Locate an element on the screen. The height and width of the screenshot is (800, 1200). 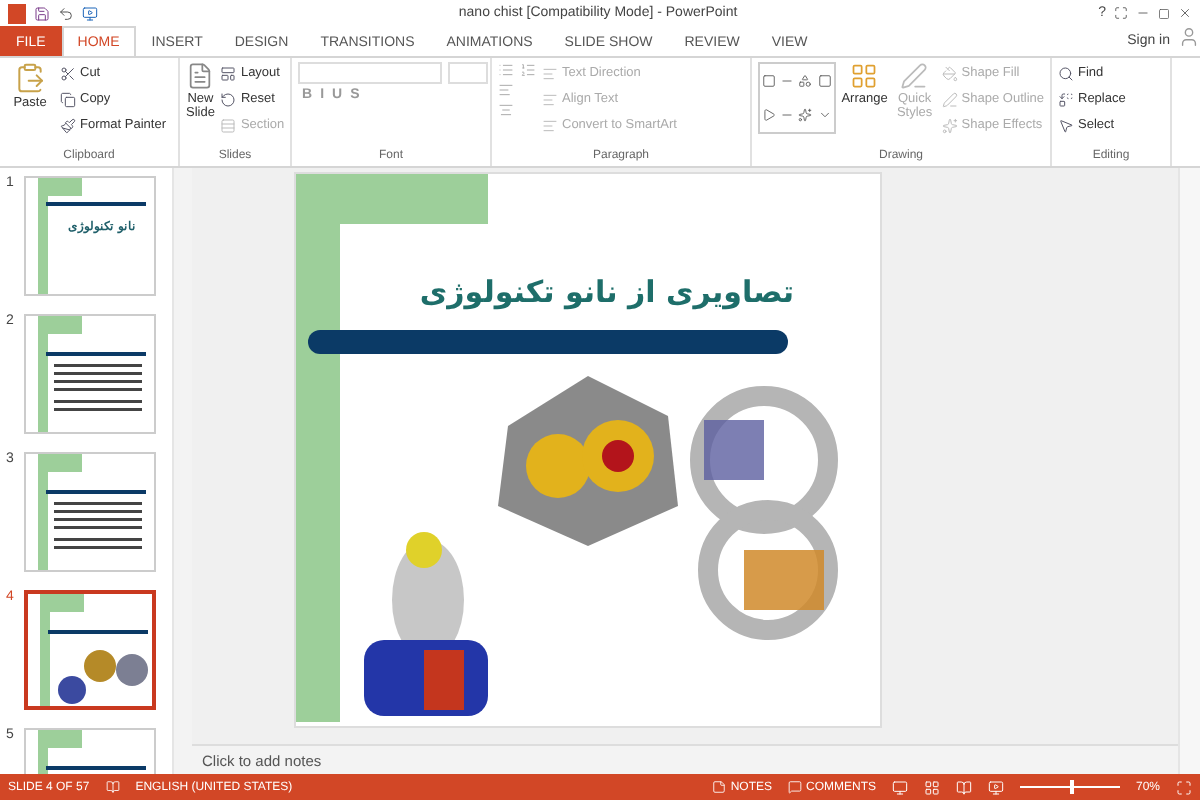
shapes-gallery is located at coordinates (797, 98).